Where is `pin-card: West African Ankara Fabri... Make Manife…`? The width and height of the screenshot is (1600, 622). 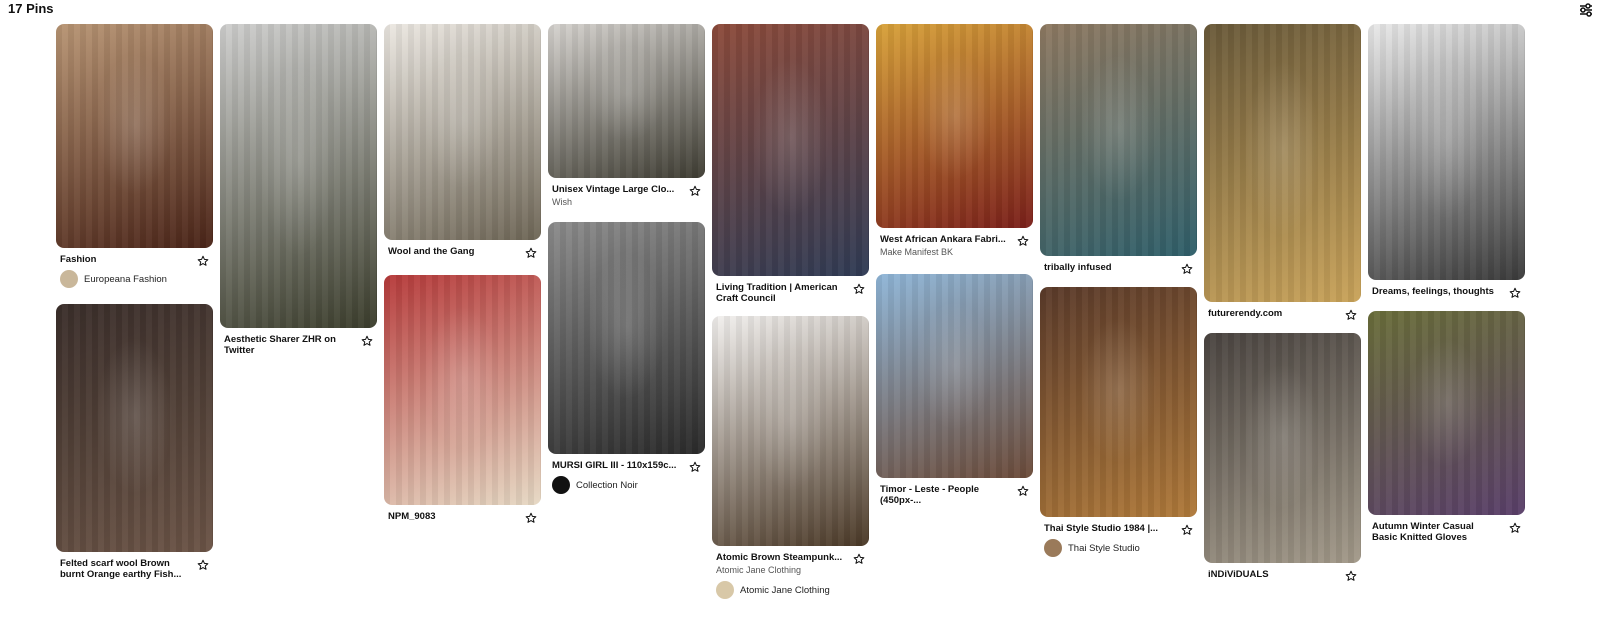 pin-card: West African Ankara Fabri... Make Manife… is located at coordinates (954, 141).